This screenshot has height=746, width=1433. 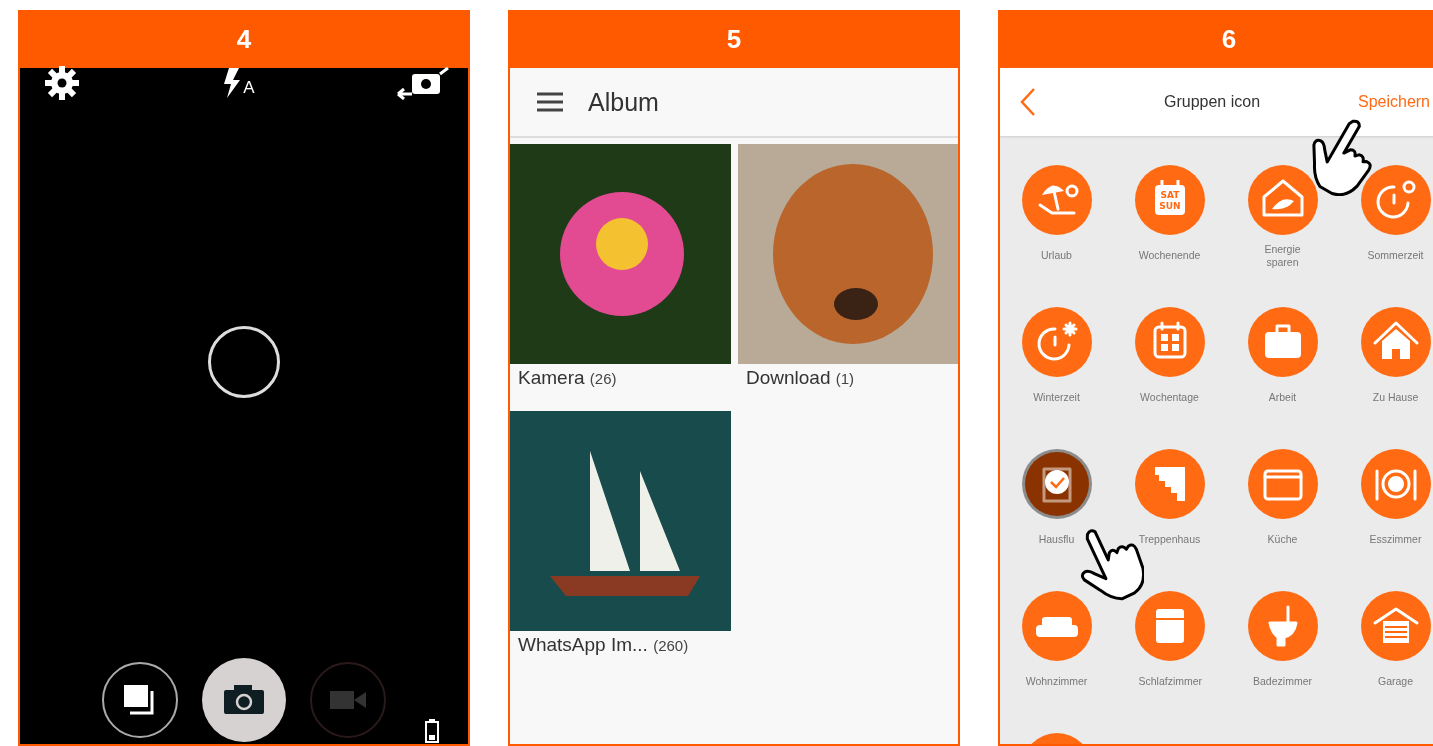 What do you see at coordinates (1395, 397) in the screenshot?
I see `icon-label: Zu Hause` at bounding box center [1395, 397].